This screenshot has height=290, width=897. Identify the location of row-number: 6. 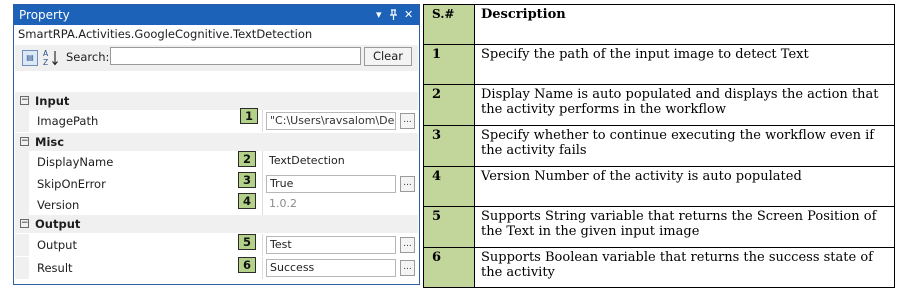
(449, 267).